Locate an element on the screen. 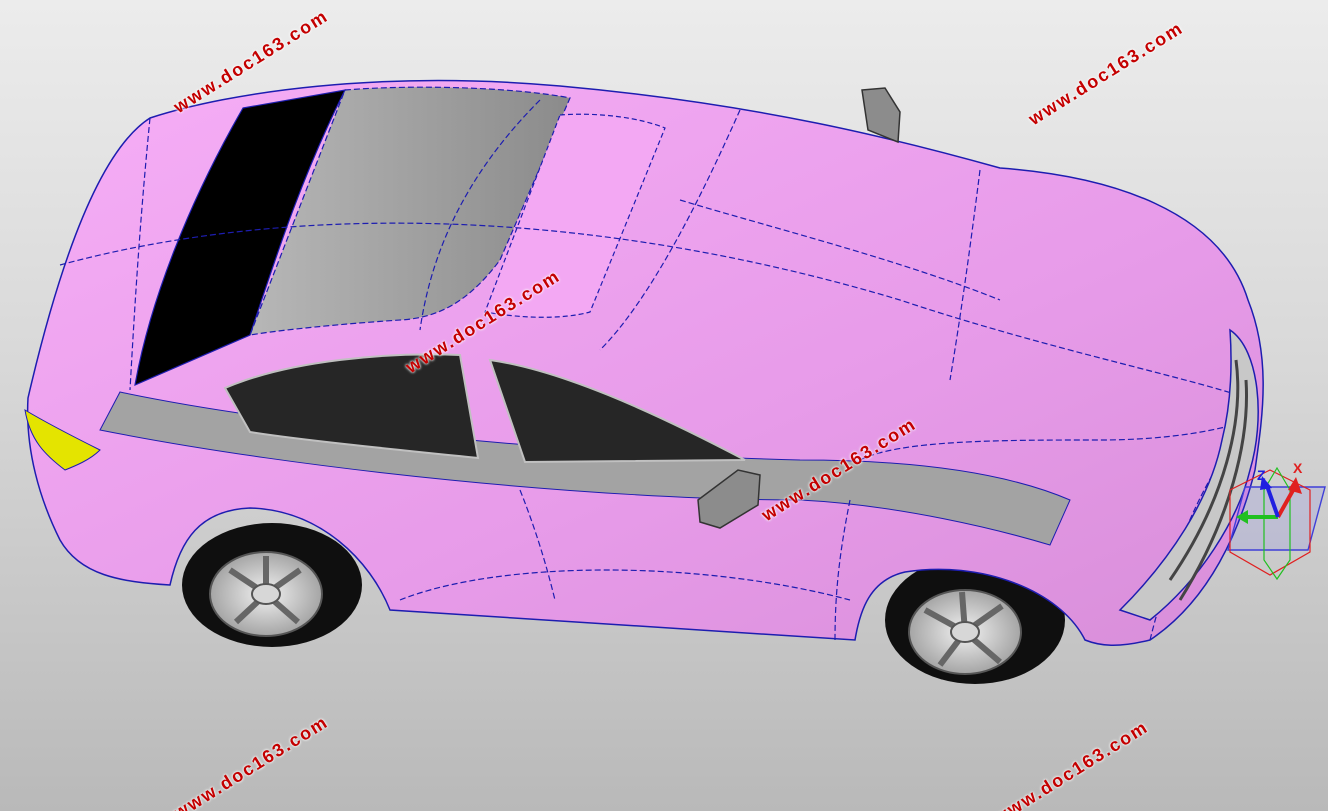 The width and height of the screenshot is (1328, 811). rear-wheel is located at coordinates (272, 585).